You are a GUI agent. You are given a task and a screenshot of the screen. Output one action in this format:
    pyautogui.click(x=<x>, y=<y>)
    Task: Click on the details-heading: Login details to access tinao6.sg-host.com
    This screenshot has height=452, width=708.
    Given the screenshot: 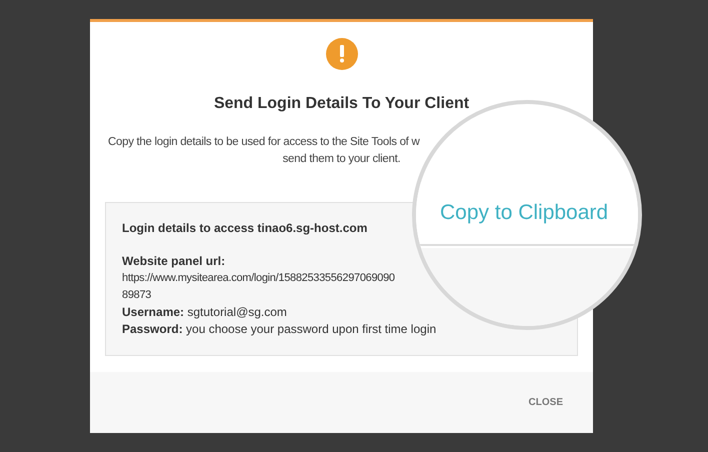 What is the action you would take?
    pyautogui.click(x=245, y=228)
    